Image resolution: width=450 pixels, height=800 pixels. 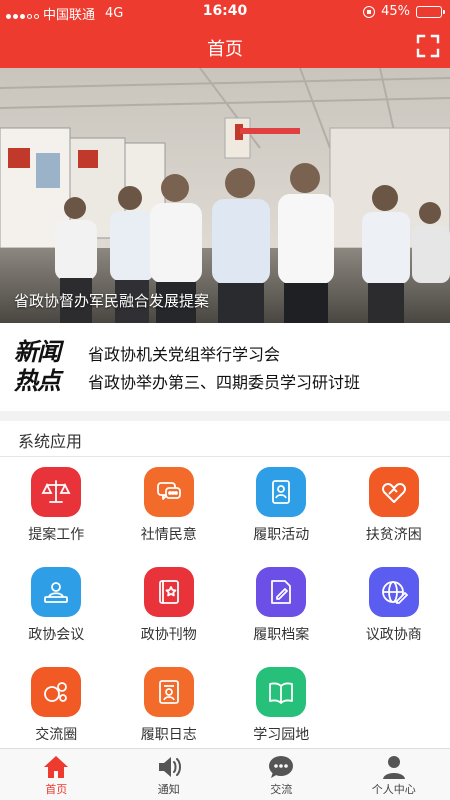 I want to click on news-logo-line2: 热点, so click(x=37, y=381).